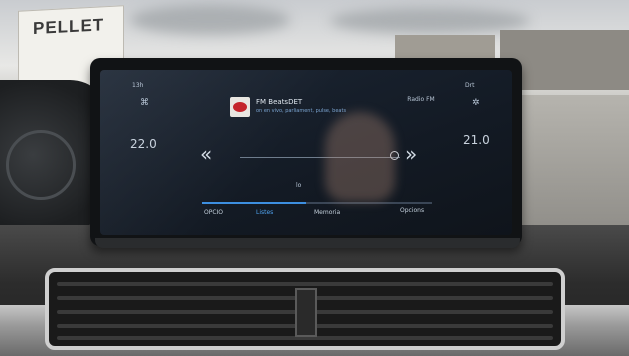 The image size is (629, 356). What do you see at coordinates (307, 243) in the screenshot?
I see `screen-base` at bounding box center [307, 243].